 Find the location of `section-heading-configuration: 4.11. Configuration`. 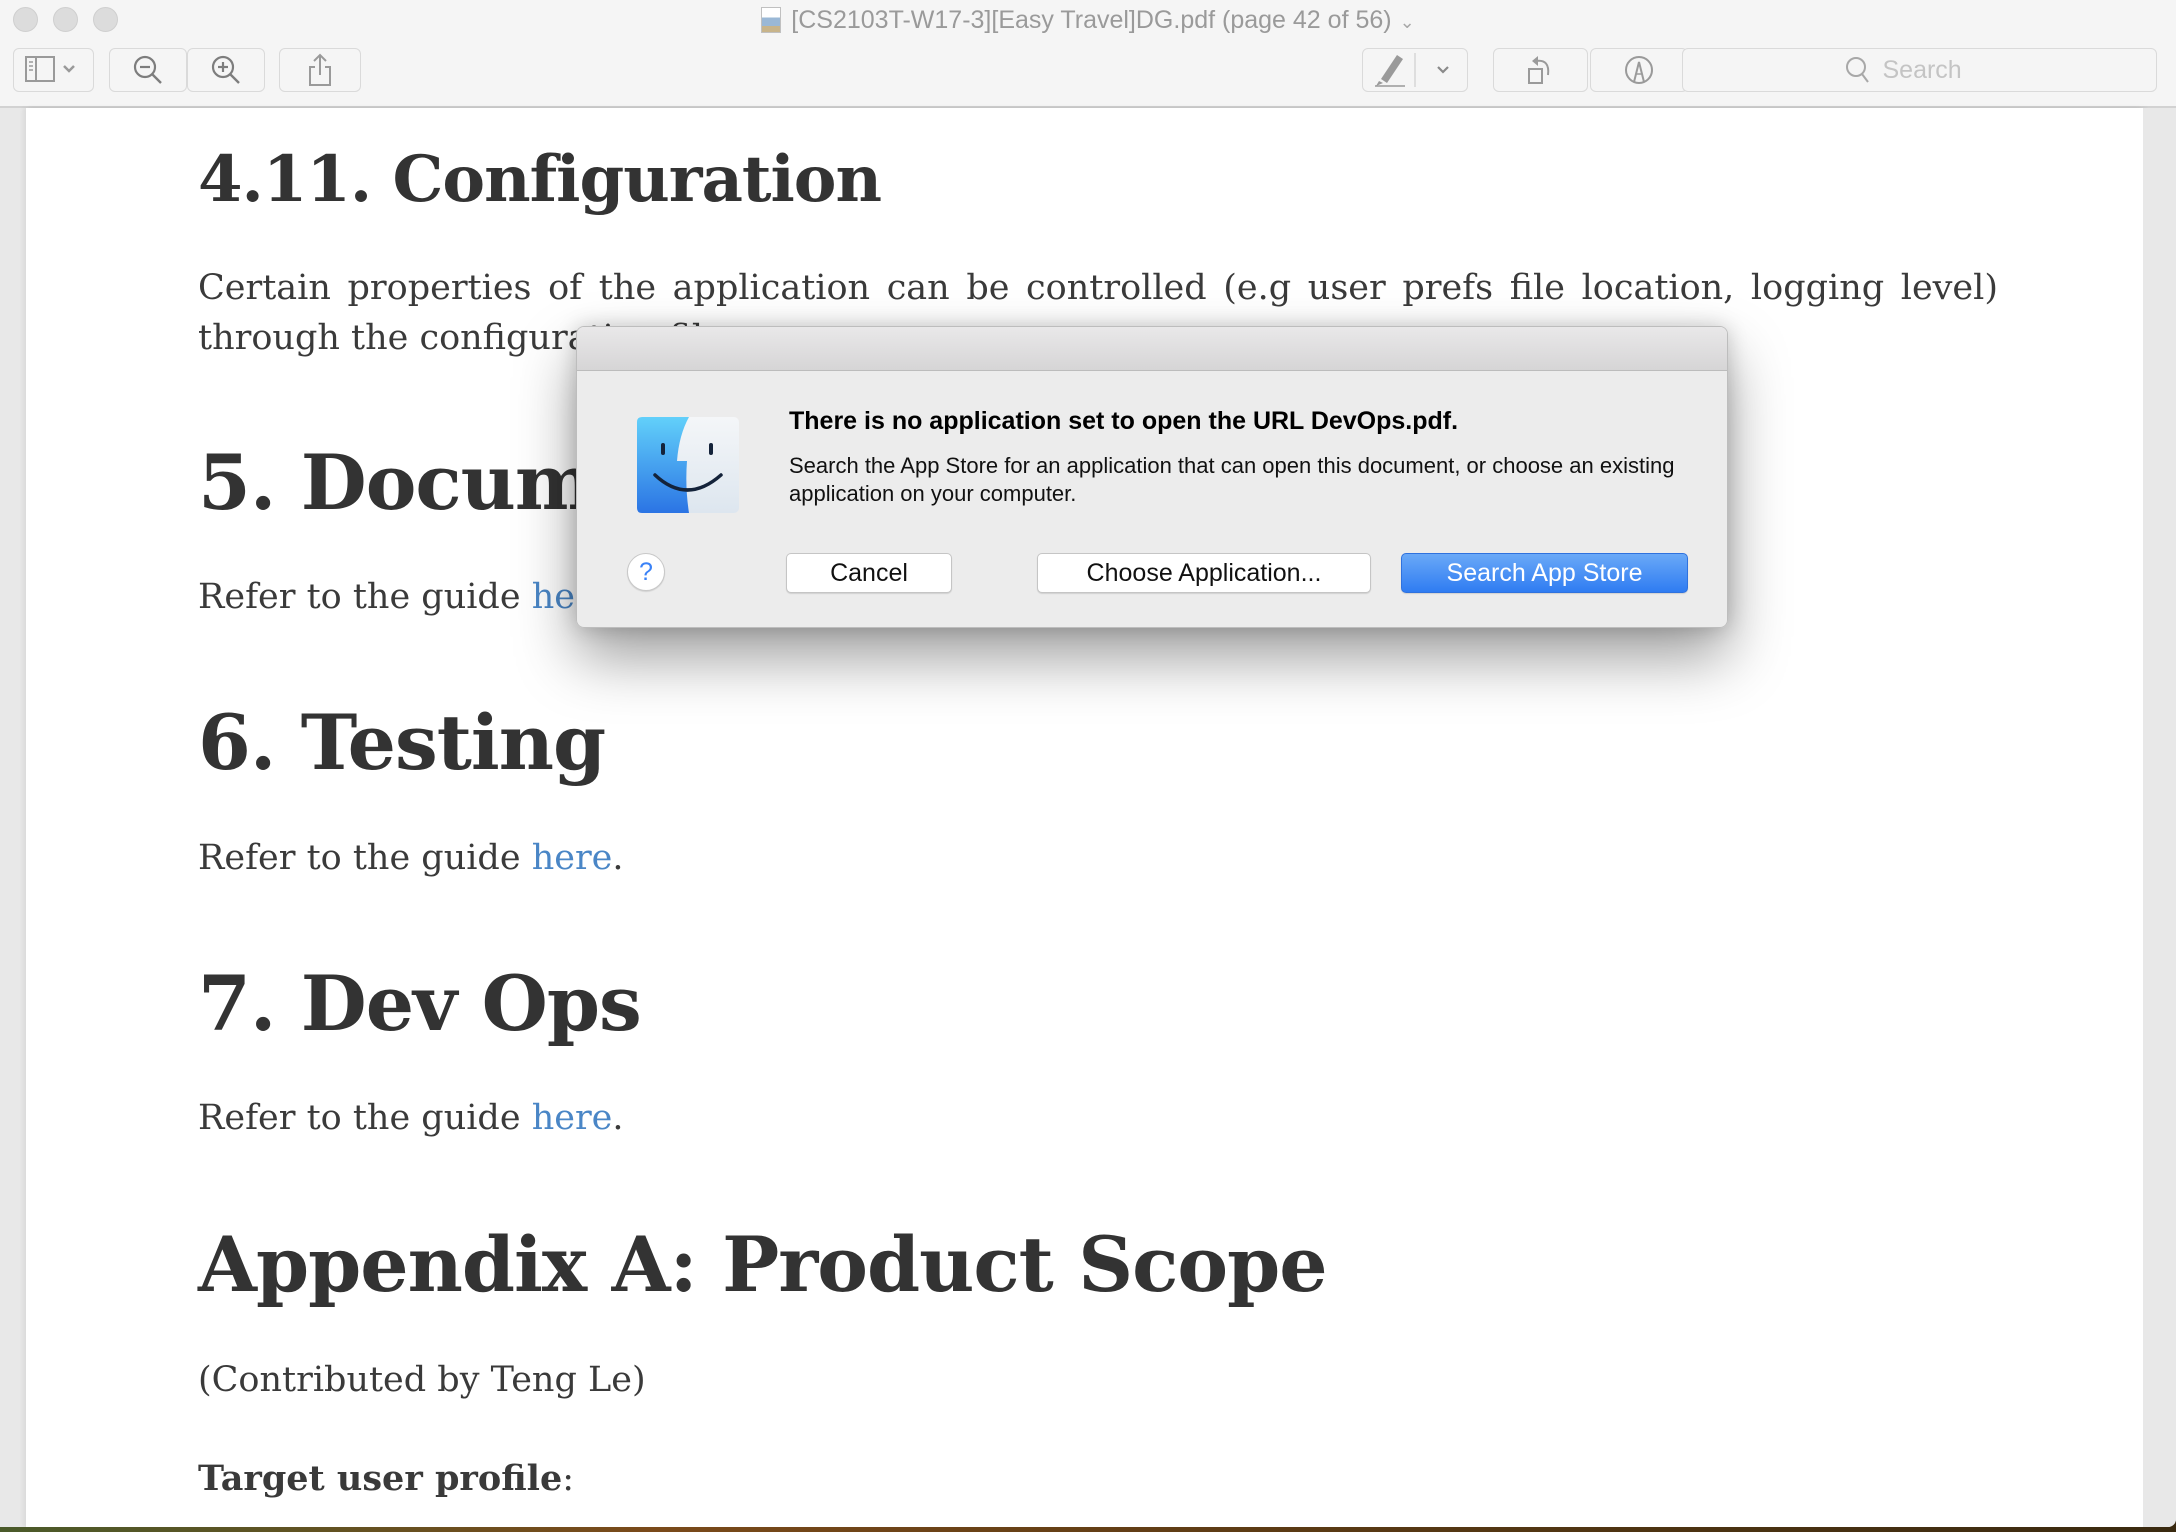

section-heading-configuration: 4.11. Configuration is located at coordinates (540, 179).